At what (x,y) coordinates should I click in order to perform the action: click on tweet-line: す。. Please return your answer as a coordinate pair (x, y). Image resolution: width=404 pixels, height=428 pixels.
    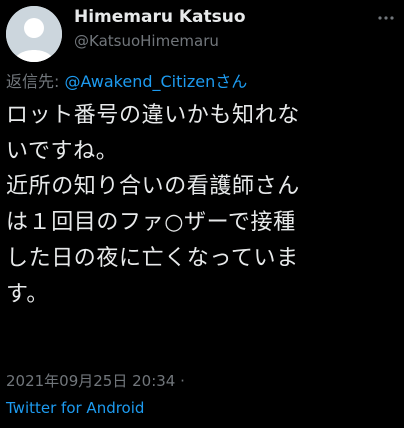
    Looking at the image, I should click on (28, 294).